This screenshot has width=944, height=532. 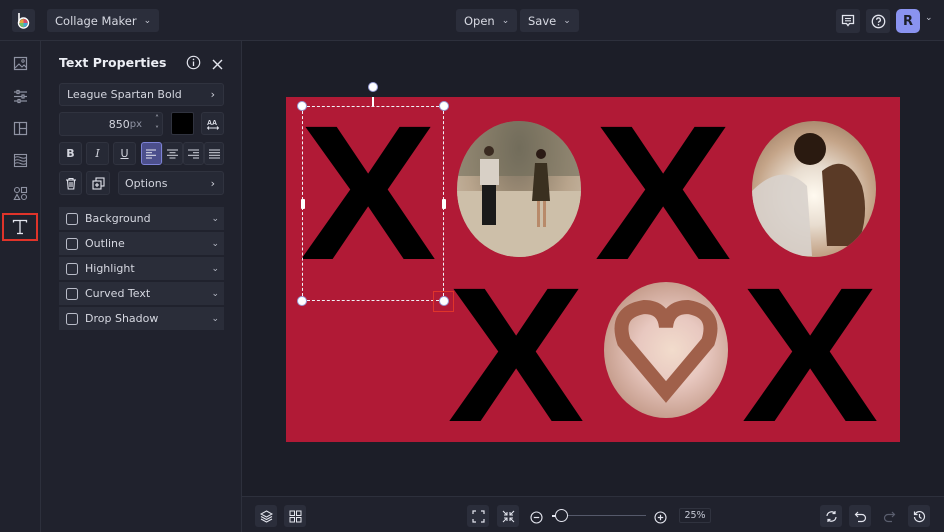 I want to click on nav-item-adjust, so click(x=20, y=96).